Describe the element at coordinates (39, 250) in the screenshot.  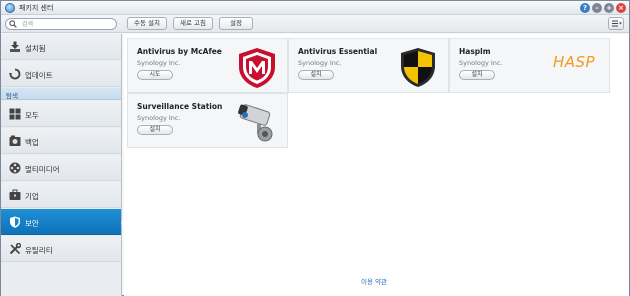
I see `sidebar-item-label: 유틸리티` at that location.